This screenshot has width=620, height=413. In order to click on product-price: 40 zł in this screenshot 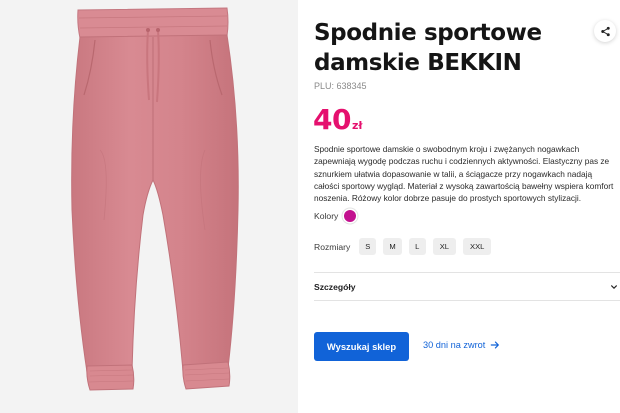, I will do `click(337, 120)`.